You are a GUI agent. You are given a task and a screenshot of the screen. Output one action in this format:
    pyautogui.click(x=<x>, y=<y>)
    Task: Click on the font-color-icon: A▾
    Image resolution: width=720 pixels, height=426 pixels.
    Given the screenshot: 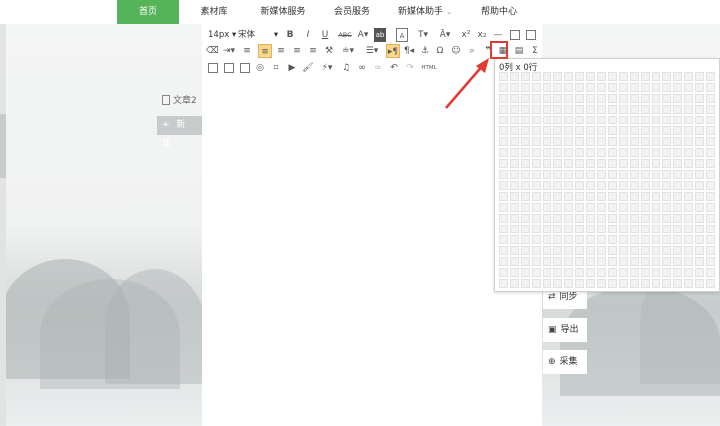 What is the action you would take?
    pyautogui.click(x=363, y=35)
    